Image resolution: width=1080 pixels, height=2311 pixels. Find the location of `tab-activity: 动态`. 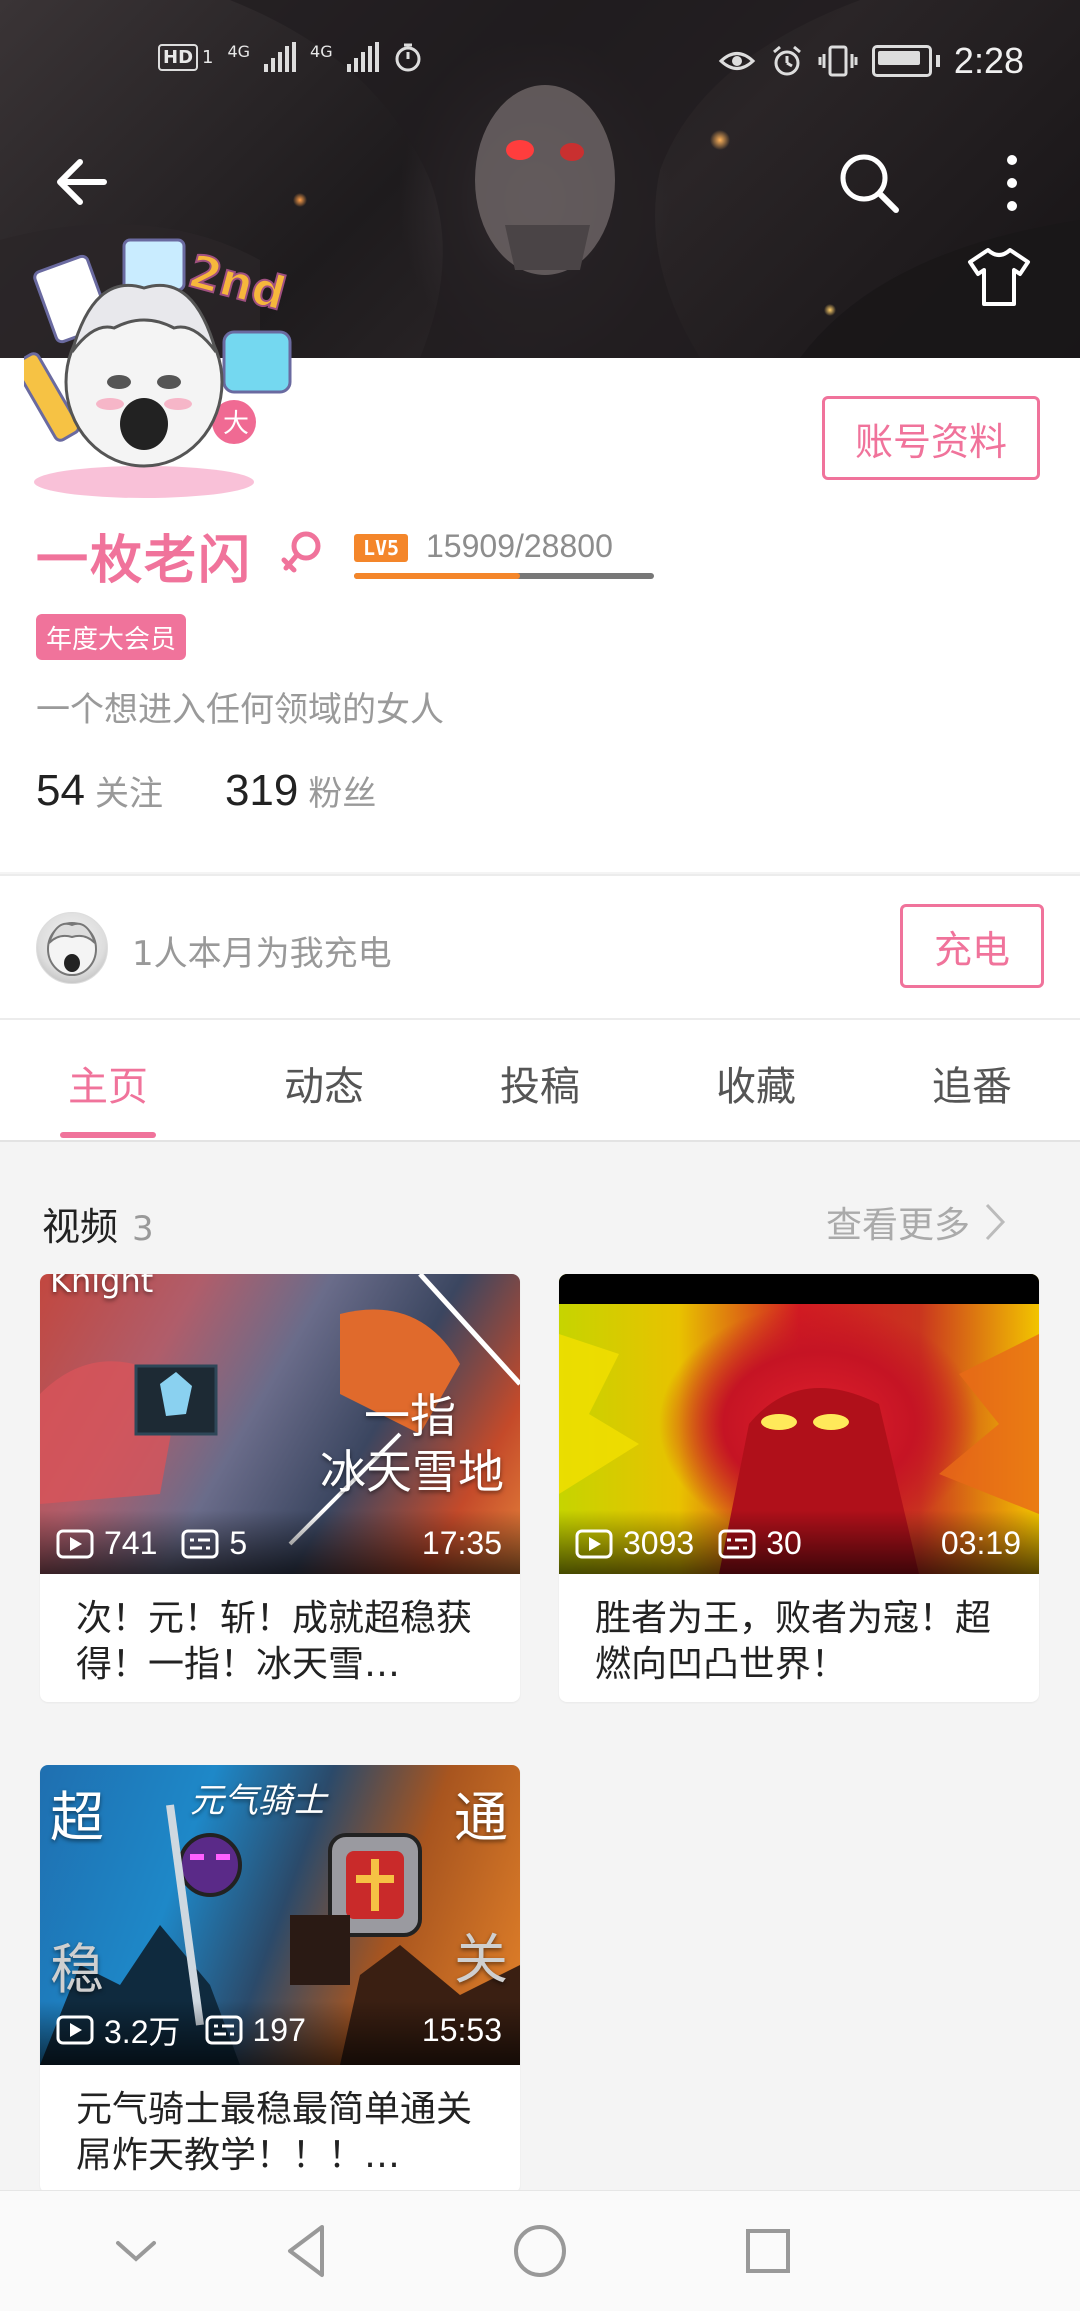

tab-activity: 动态 is located at coordinates (324, 1083).